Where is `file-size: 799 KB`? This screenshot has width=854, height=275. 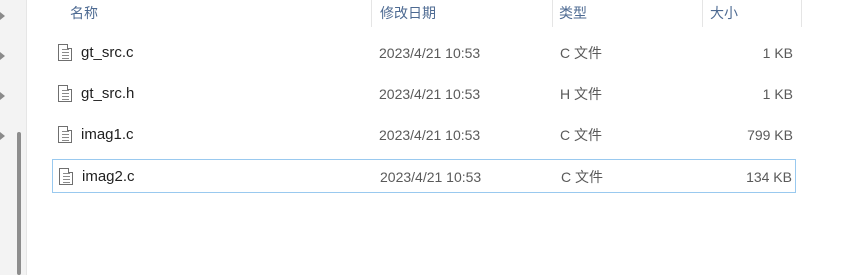 file-size: 799 KB is located at coordinates (770, 135).